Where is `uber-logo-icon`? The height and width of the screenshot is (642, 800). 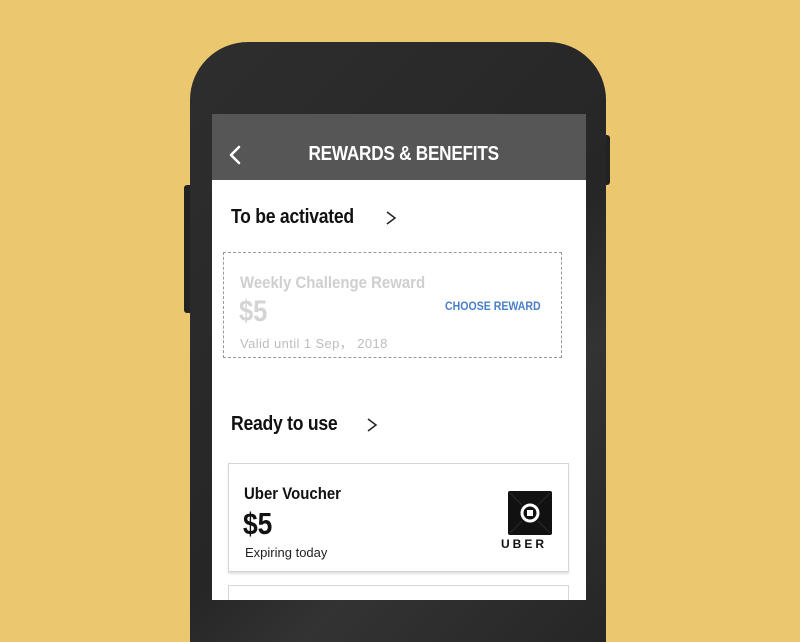
uber-logo-icon is located at coordinates (530, 513).